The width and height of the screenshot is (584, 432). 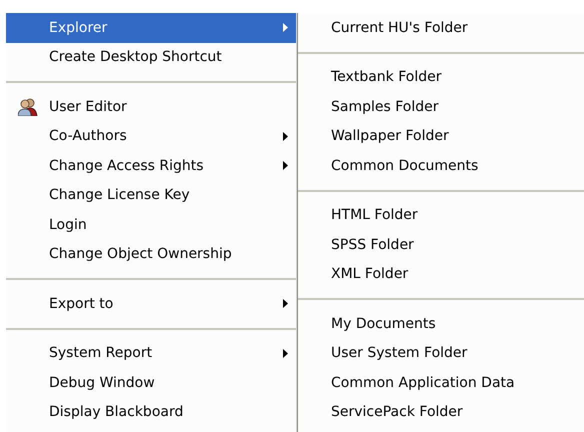 What do you see at coordinates (151, 136) in the screenshot?
I see `menu-item: Co-Authors` at bounding box center [151, 136].